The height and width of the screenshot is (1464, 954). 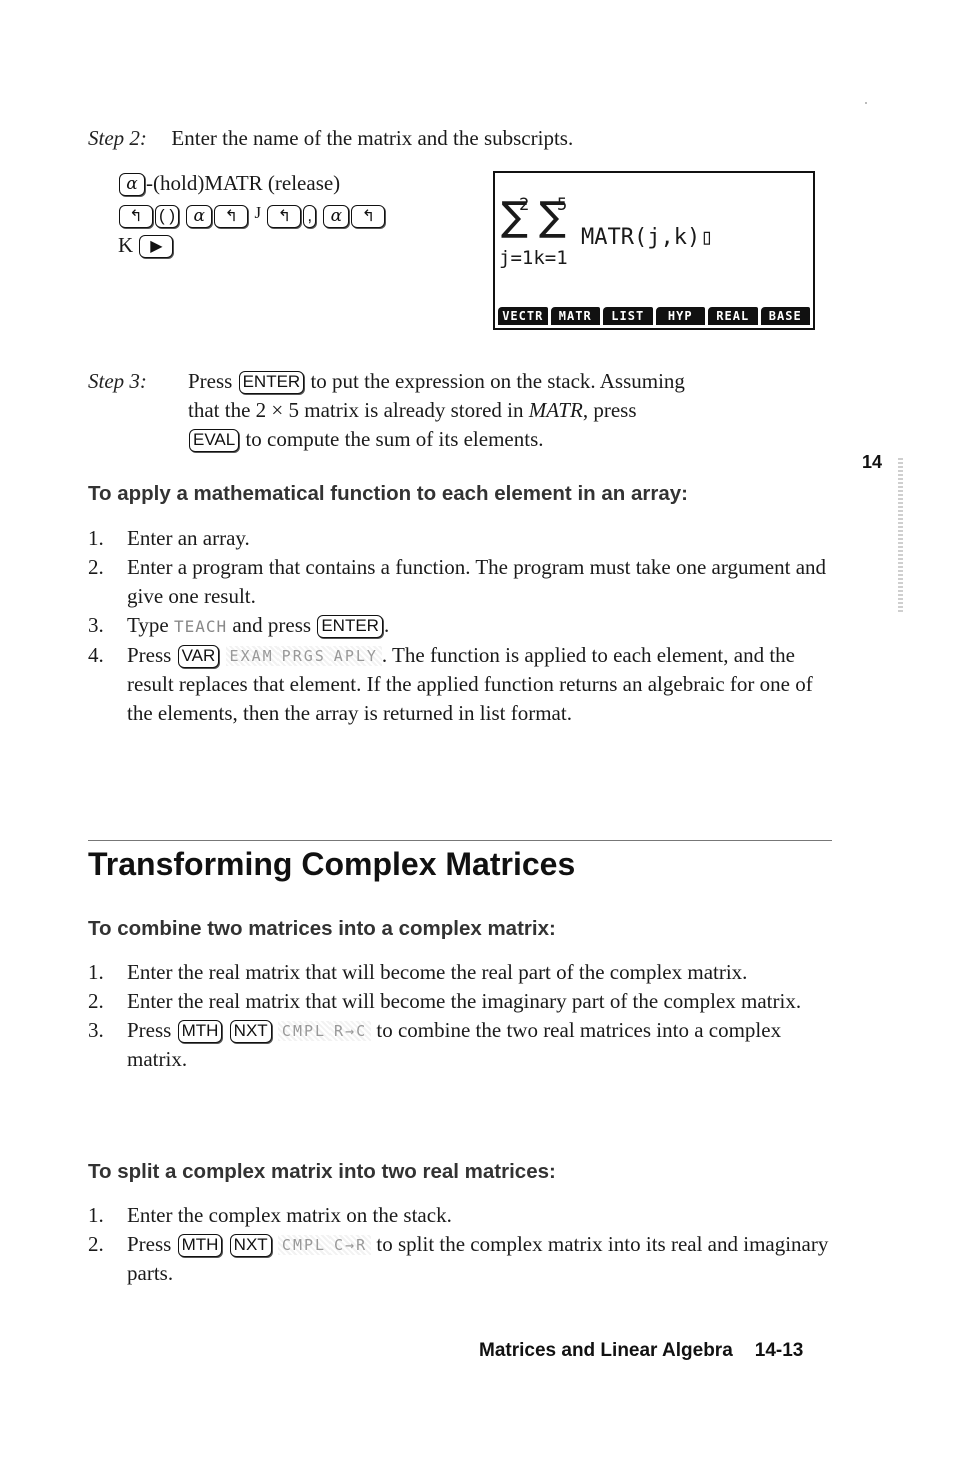 I want to click on item-text: Enter an array., so click(x=188, y=538).